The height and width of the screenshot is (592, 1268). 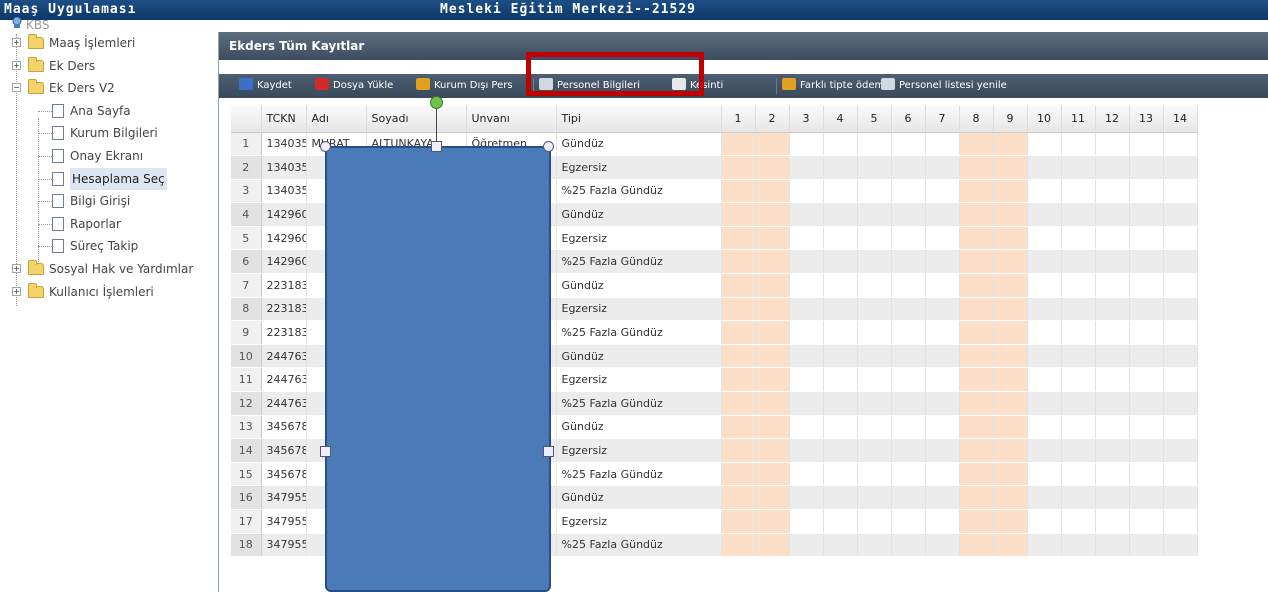 What do you see at coordinates (16, 268) in the screenshot?
I see `expand-toggle-icon: +` at bounding box center [16, 268].